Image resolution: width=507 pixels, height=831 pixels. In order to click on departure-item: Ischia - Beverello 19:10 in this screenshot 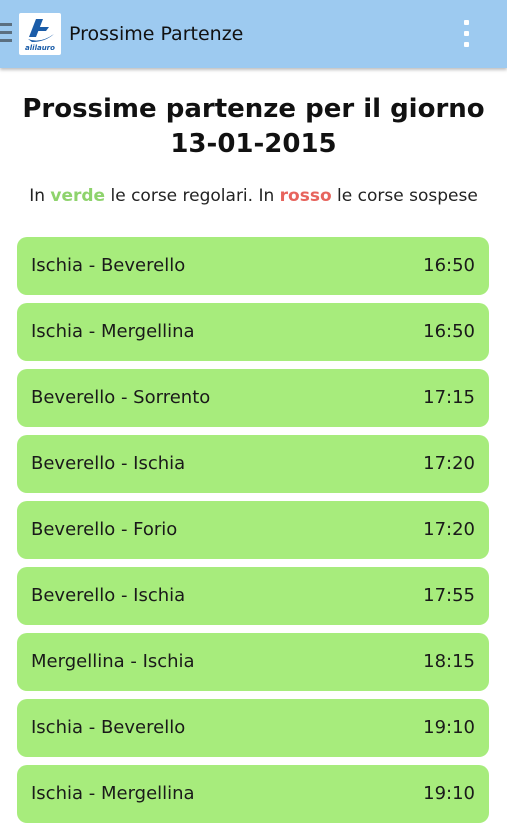, I will do `click(253, 728)`.